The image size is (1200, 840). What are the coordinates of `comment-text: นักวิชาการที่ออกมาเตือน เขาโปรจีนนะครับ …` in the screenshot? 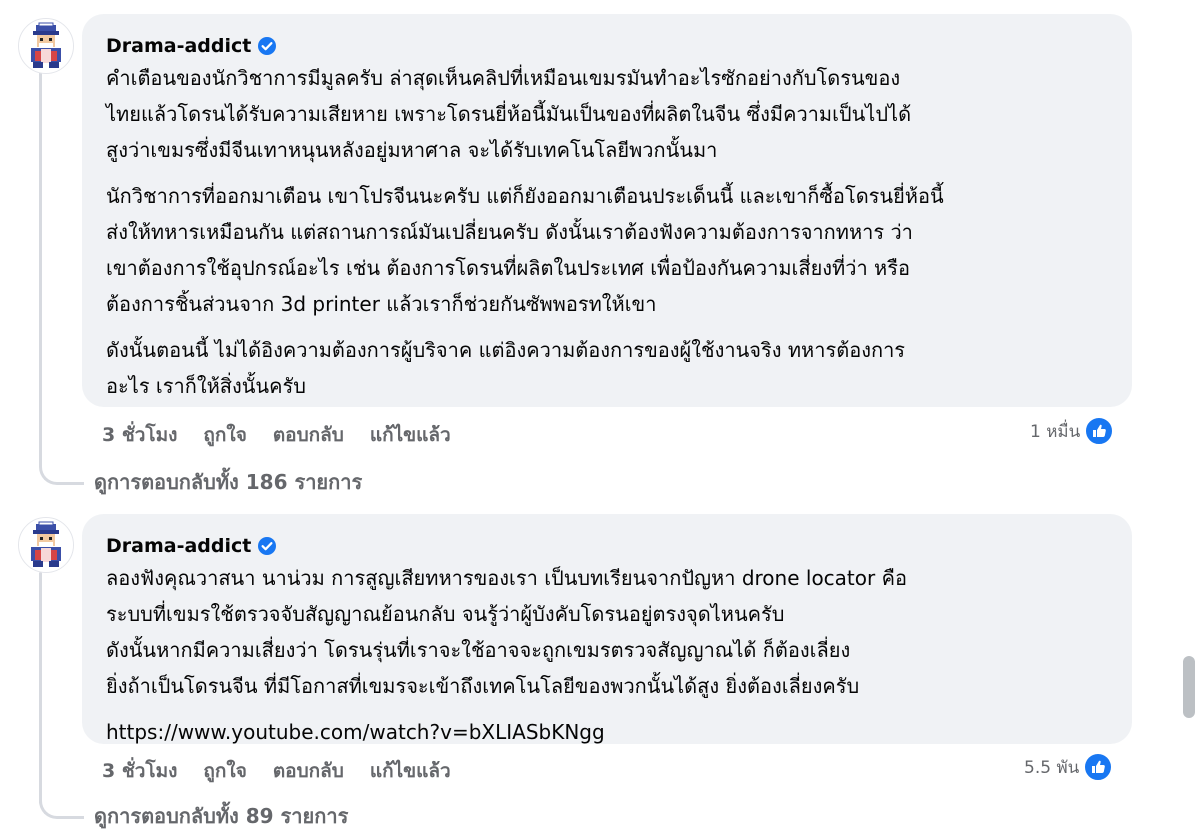 It's located at (525, 250).